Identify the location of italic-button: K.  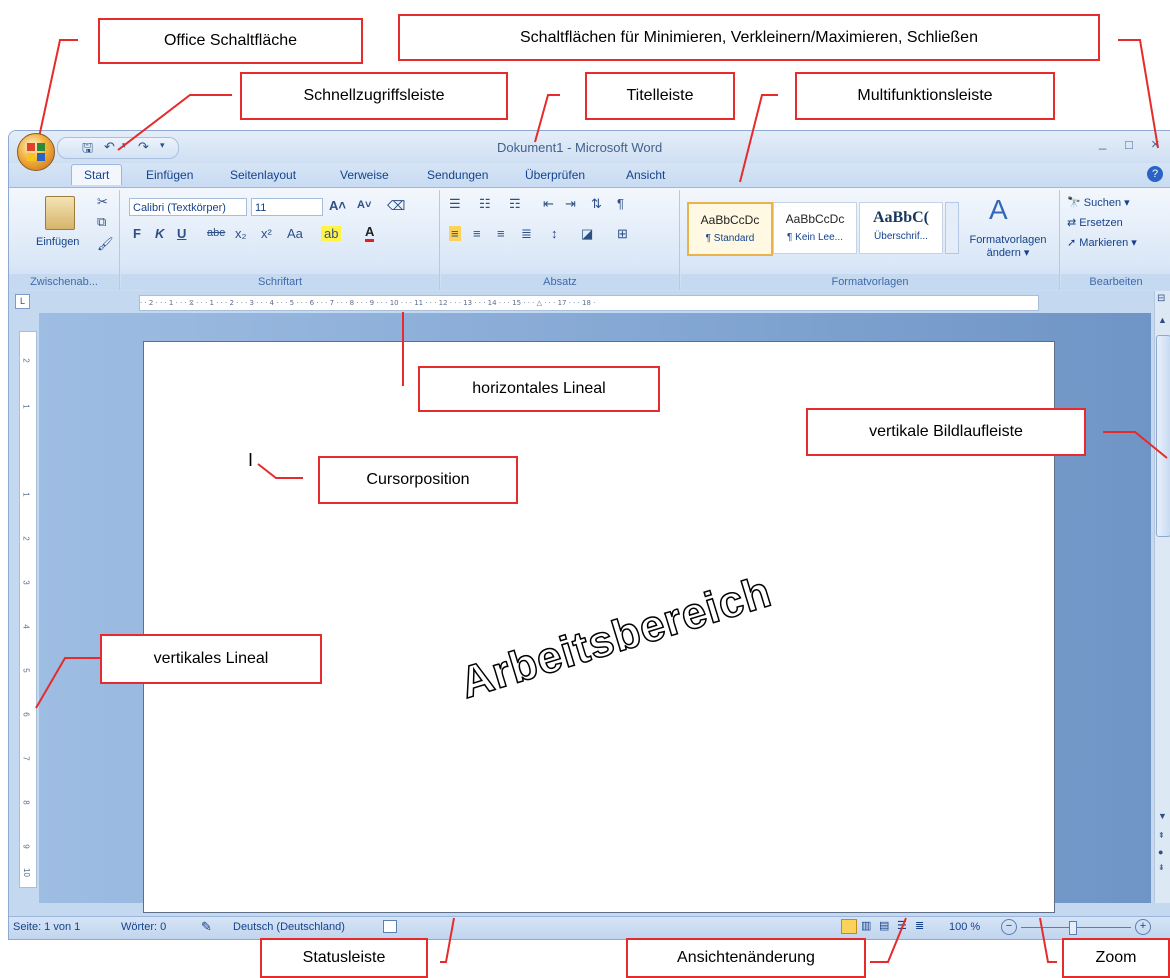
(159, 233).